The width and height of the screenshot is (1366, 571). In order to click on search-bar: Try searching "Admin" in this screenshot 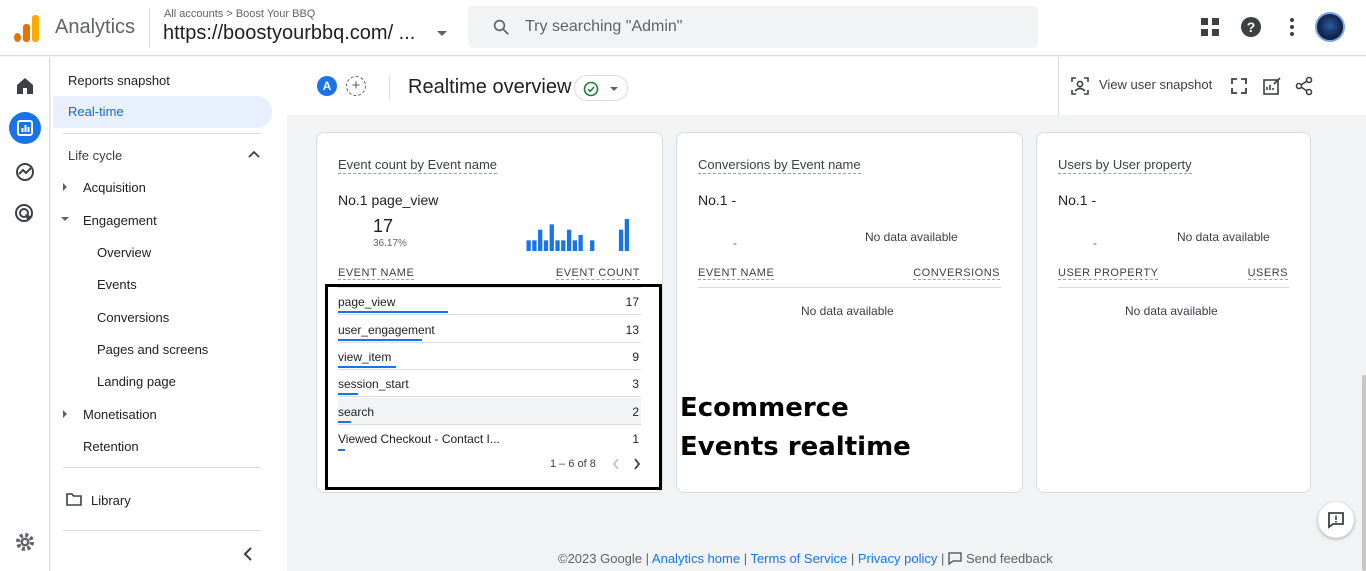, I will do `click(753, 27)`.